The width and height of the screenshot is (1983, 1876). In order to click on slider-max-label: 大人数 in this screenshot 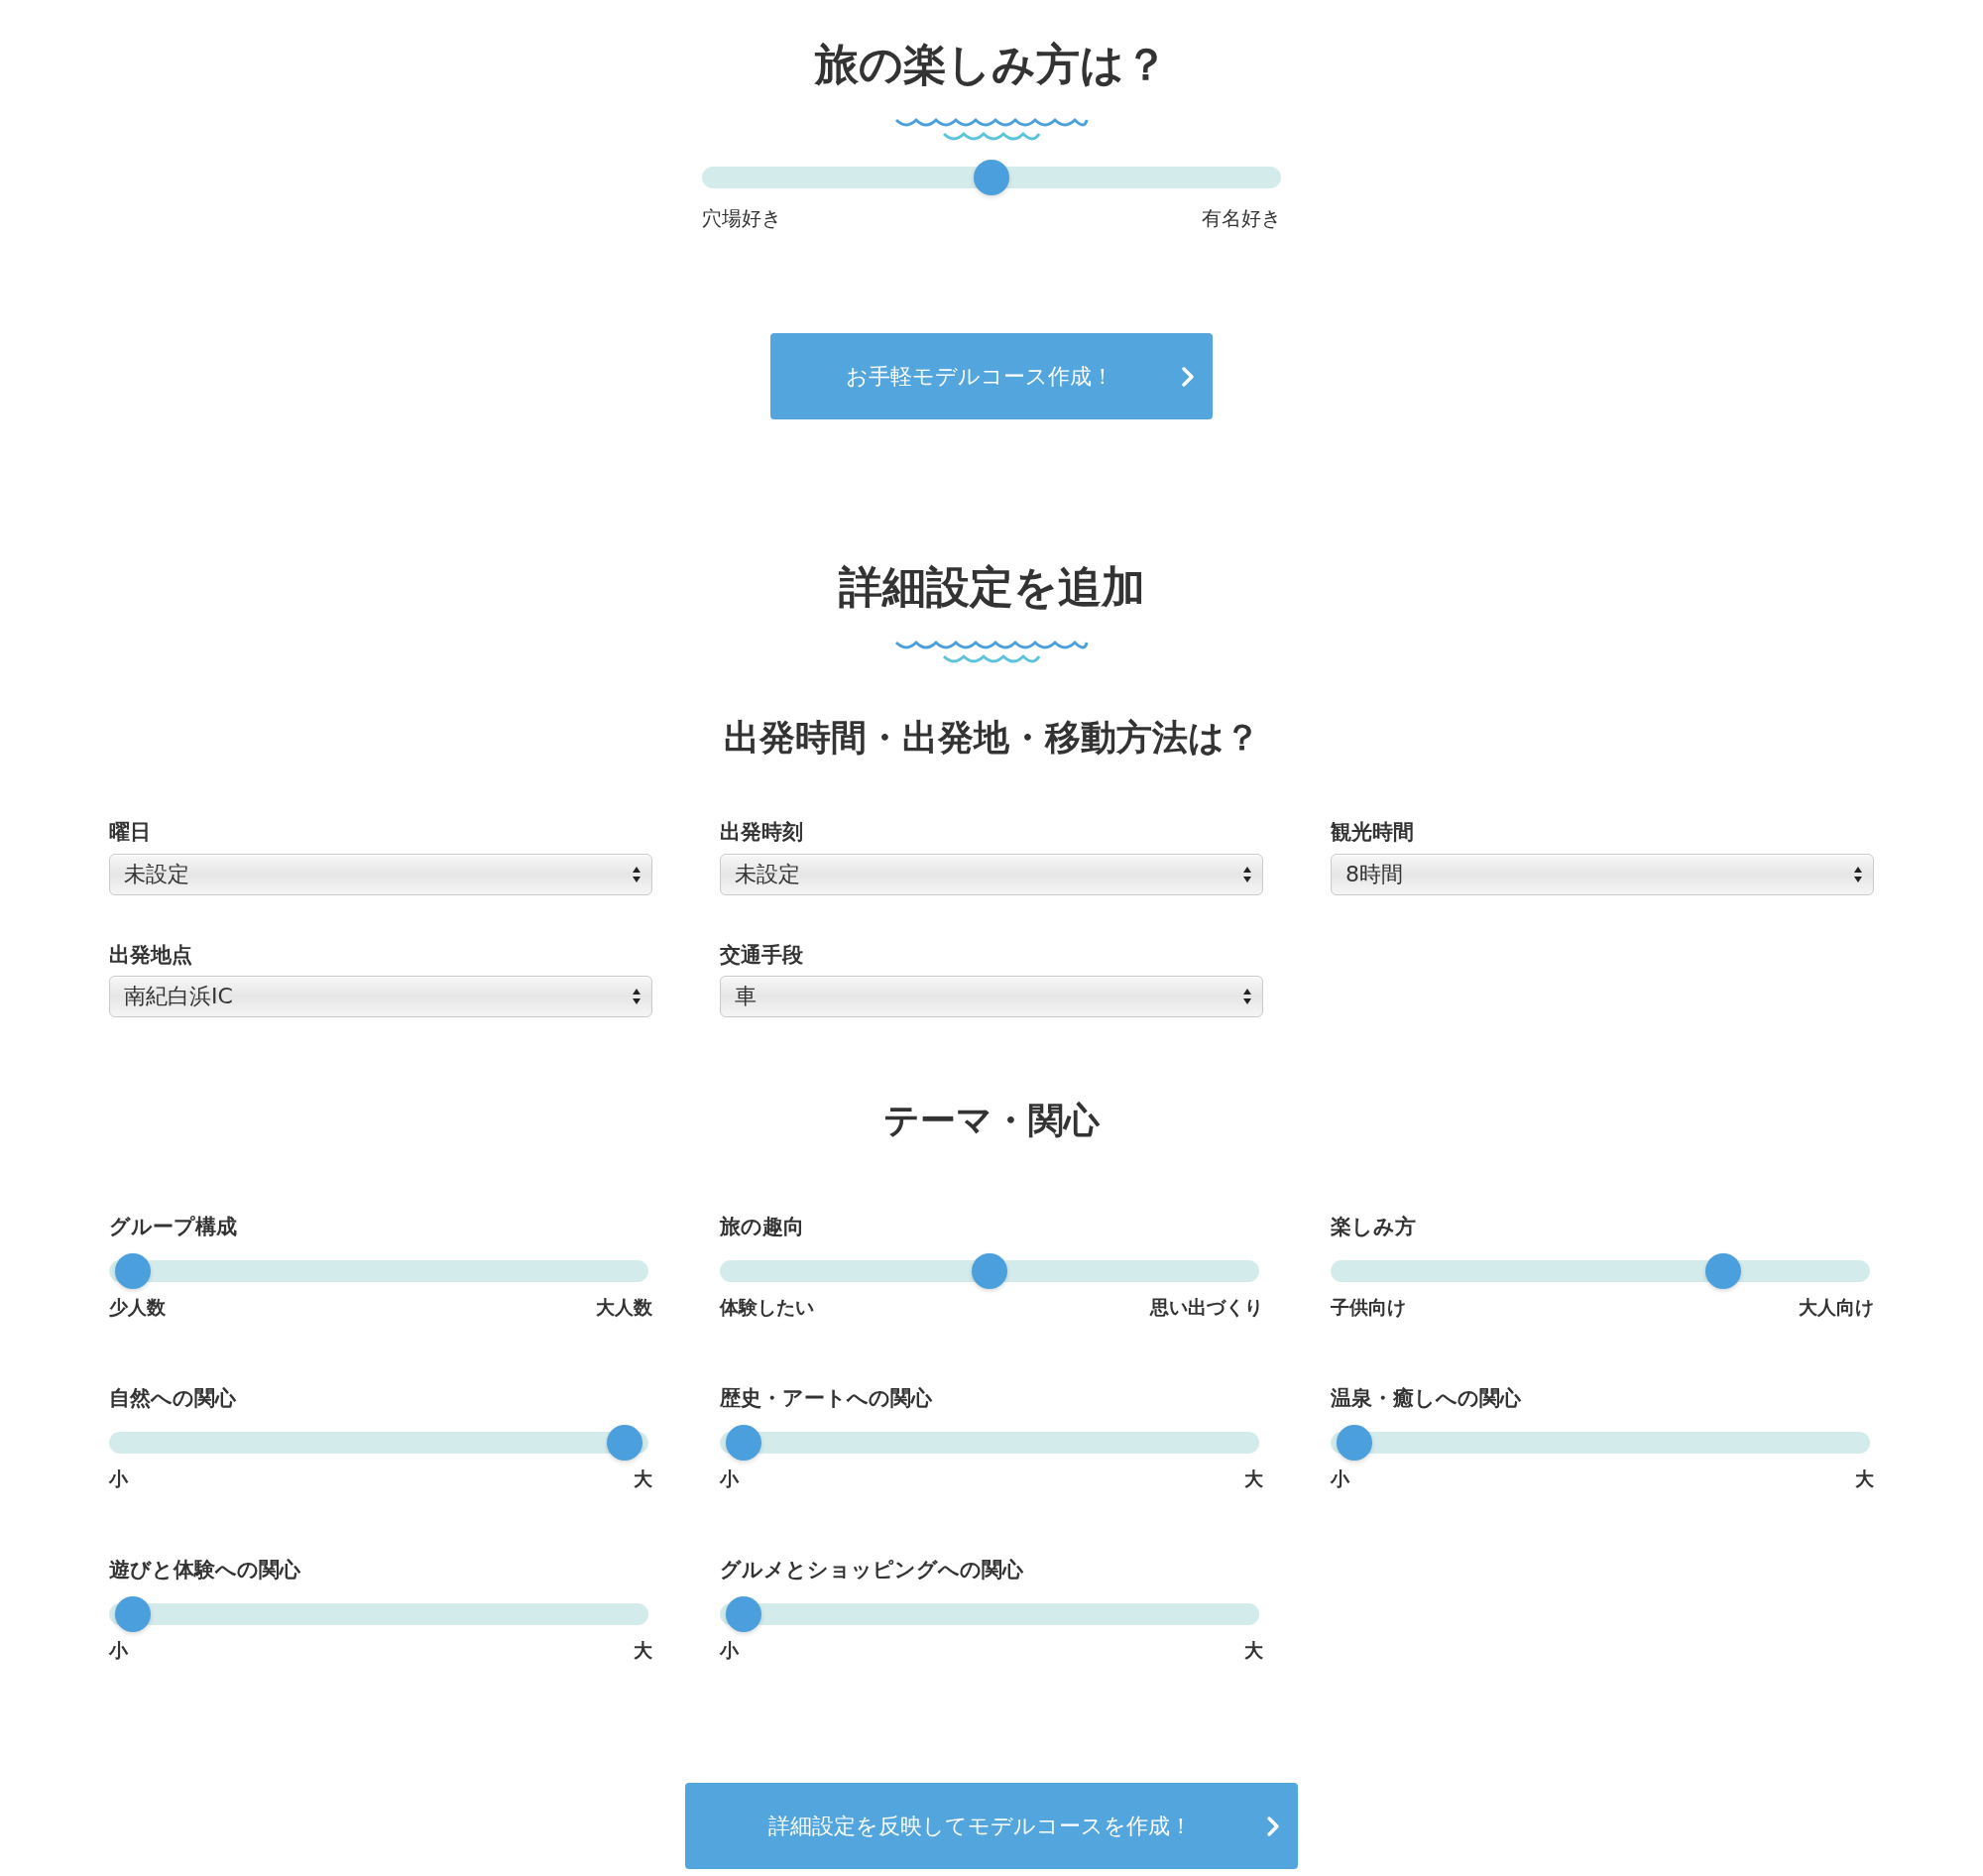, I will do `click(624, 1307)`.